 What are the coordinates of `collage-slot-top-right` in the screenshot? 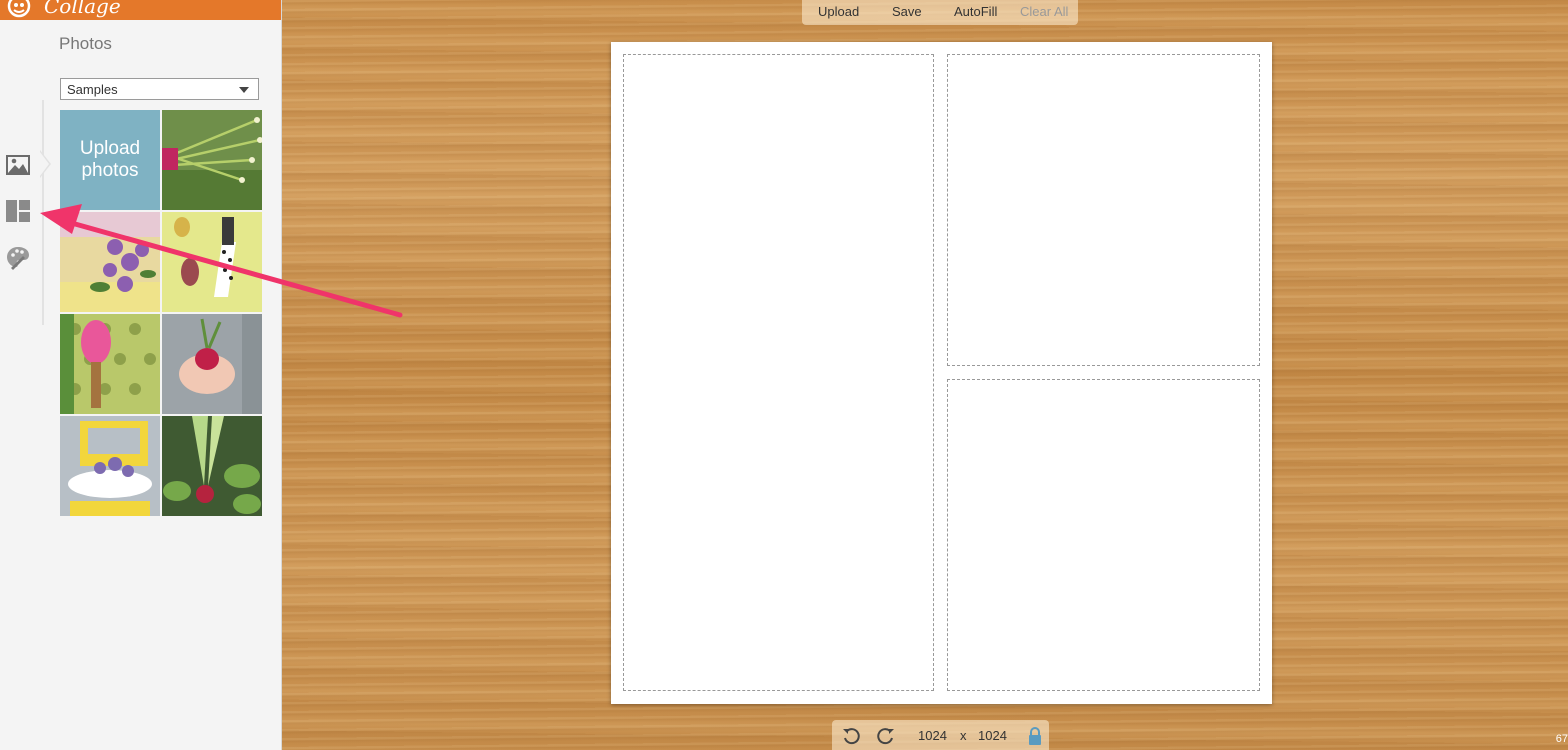 It's located at (1103, 210).